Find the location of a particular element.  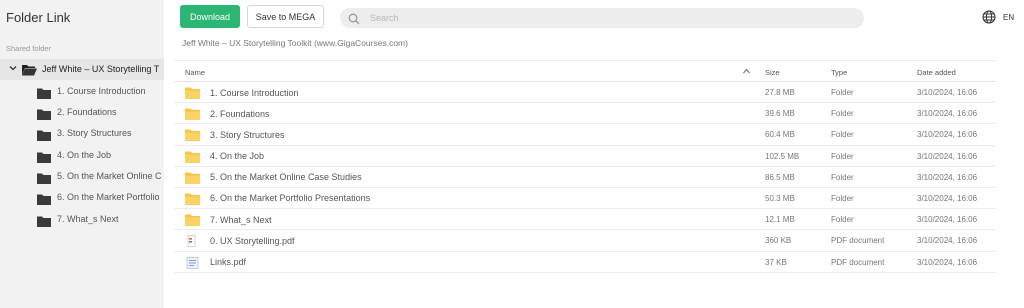

pdf-file-icon is located at coordinates (192, 242).